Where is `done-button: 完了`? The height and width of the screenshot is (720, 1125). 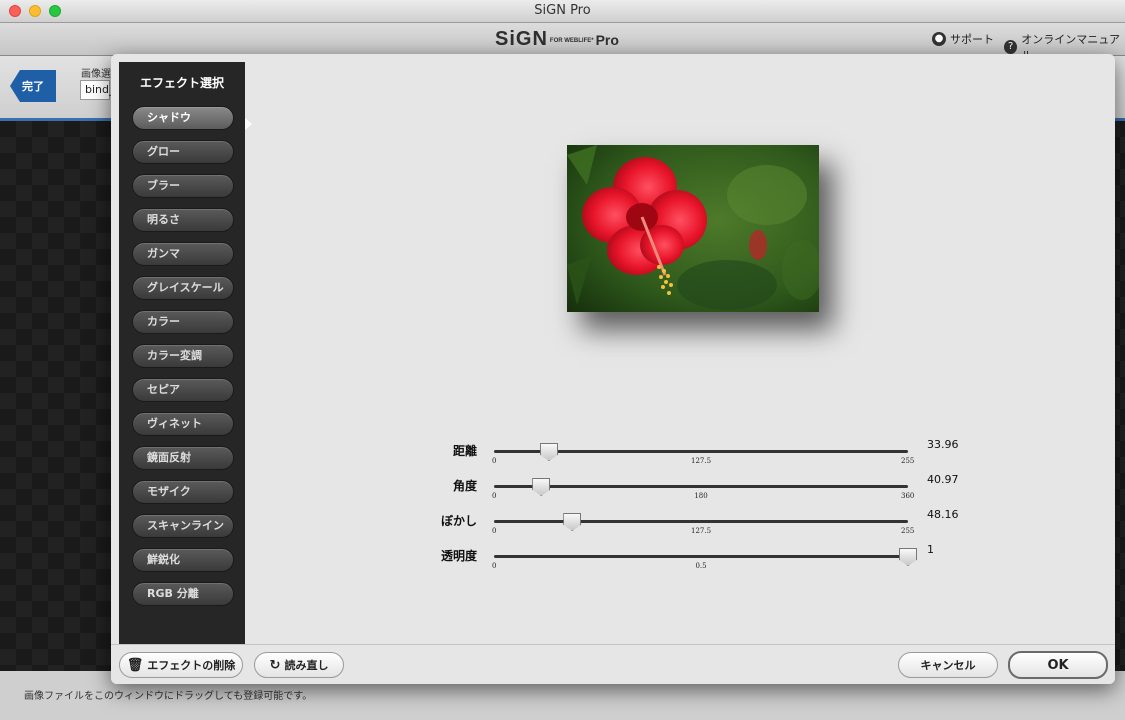
done-button: 完了 is located at coordinates (33, 86).